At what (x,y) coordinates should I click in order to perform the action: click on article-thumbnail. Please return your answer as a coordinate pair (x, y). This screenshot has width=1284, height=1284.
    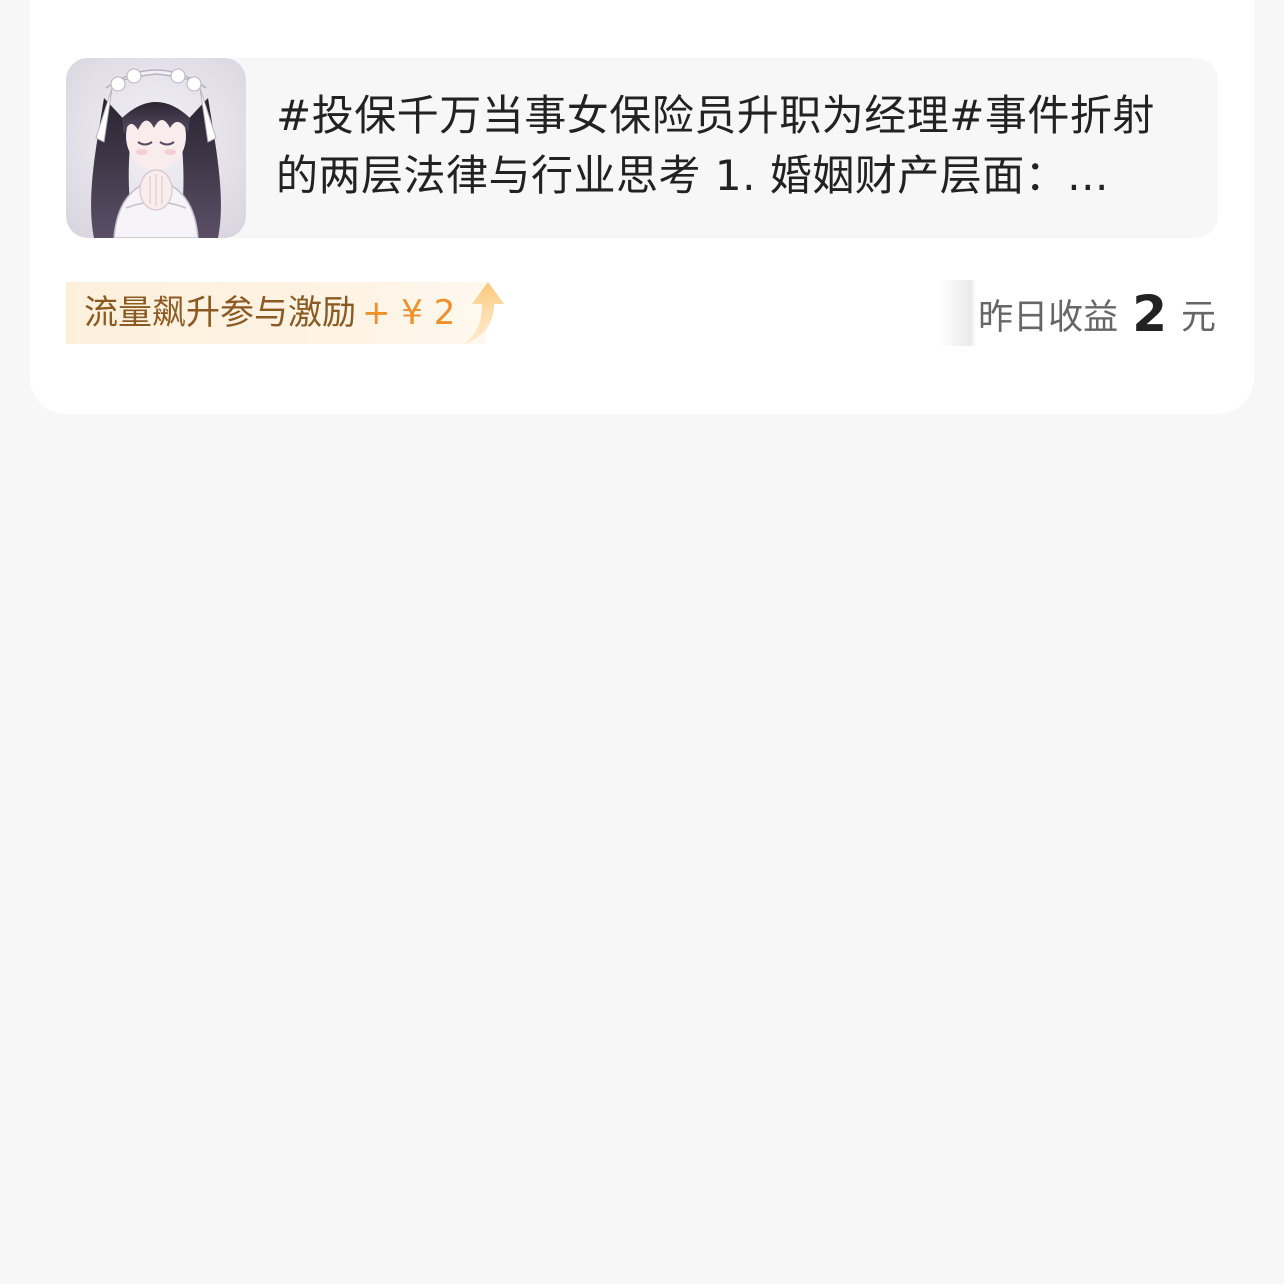
    Looking at the image, I should click on (156, 148).